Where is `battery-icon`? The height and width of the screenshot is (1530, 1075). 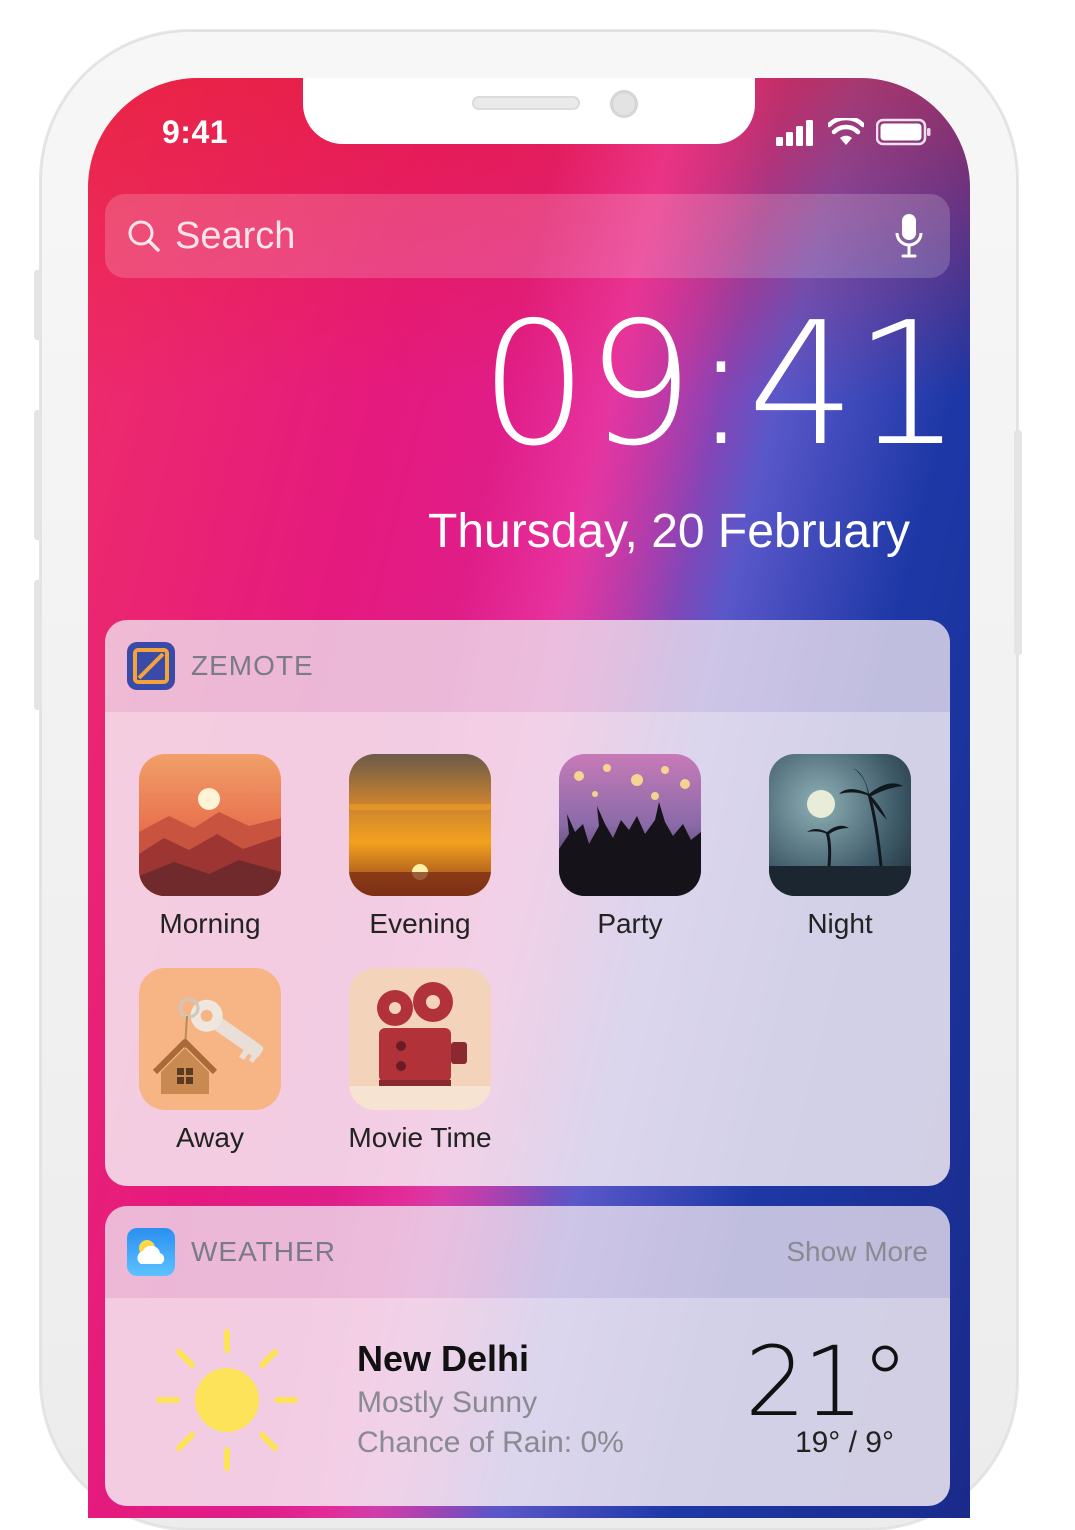
battery-icon is located at coordinates (903, 132).